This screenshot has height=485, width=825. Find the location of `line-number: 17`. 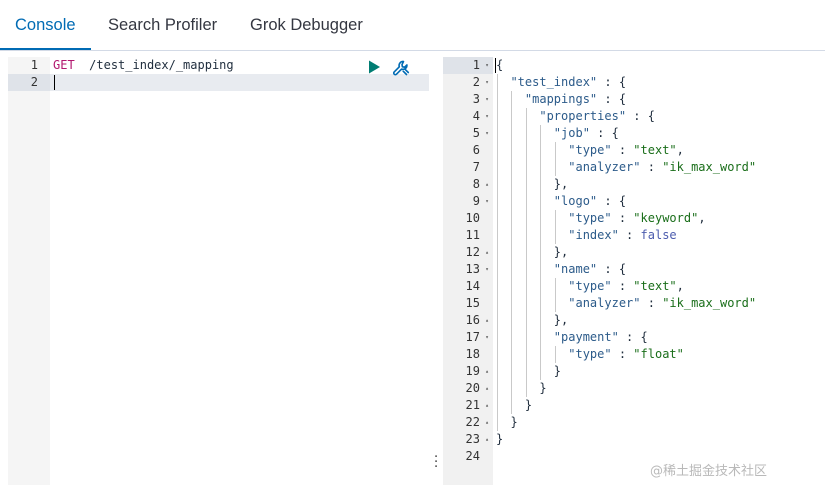

line-number: 17 is located at coordinates (472, 337).